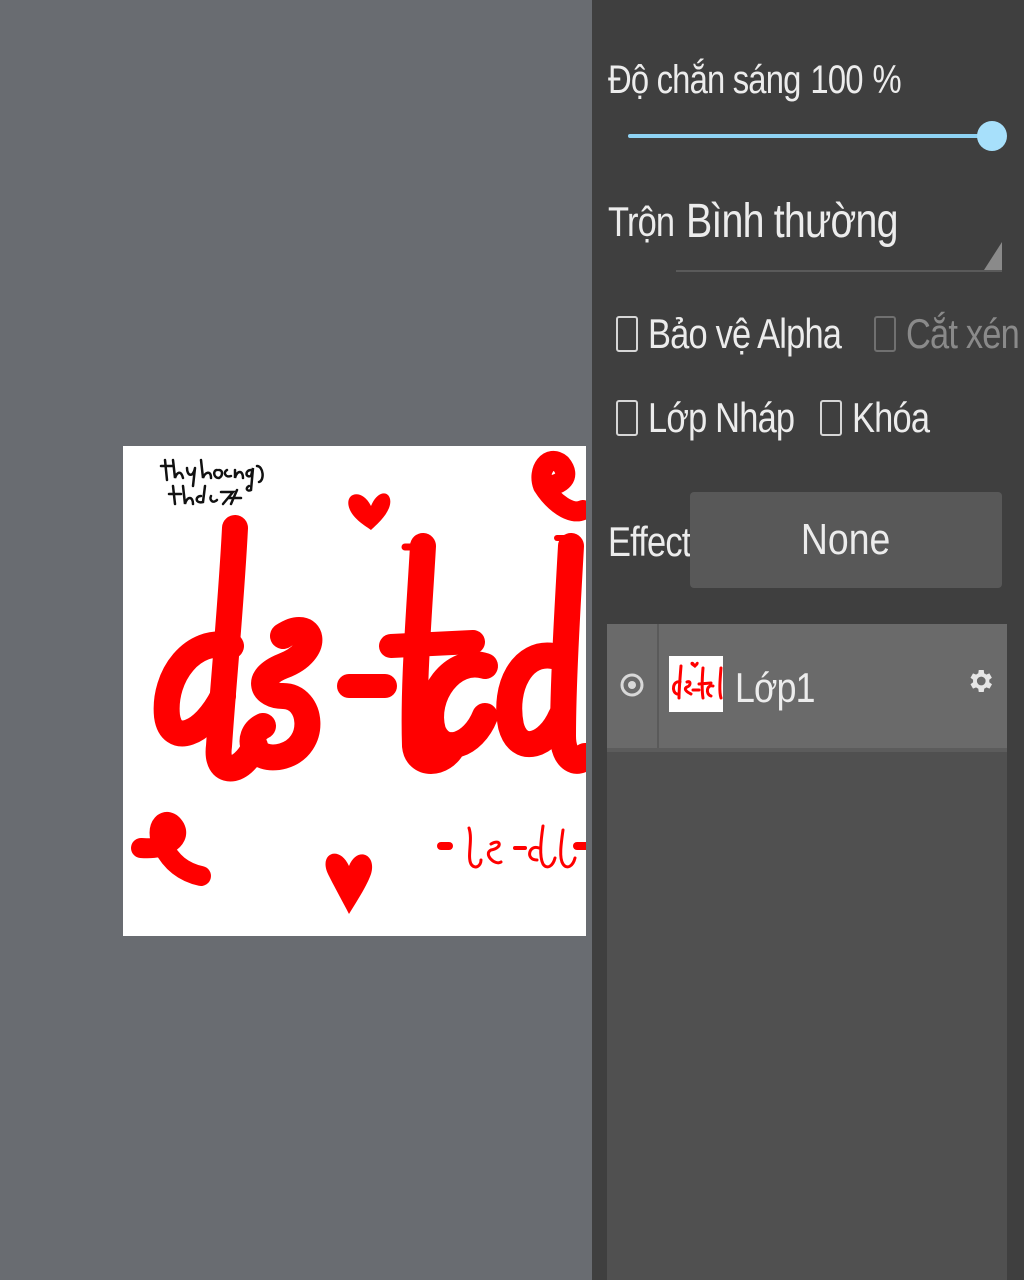 The width and height of the screenshot is (1024, 1280). I want to click on checkbox-row-1: Bảo vệ Alpha Cắt xén, so click(820, 334).